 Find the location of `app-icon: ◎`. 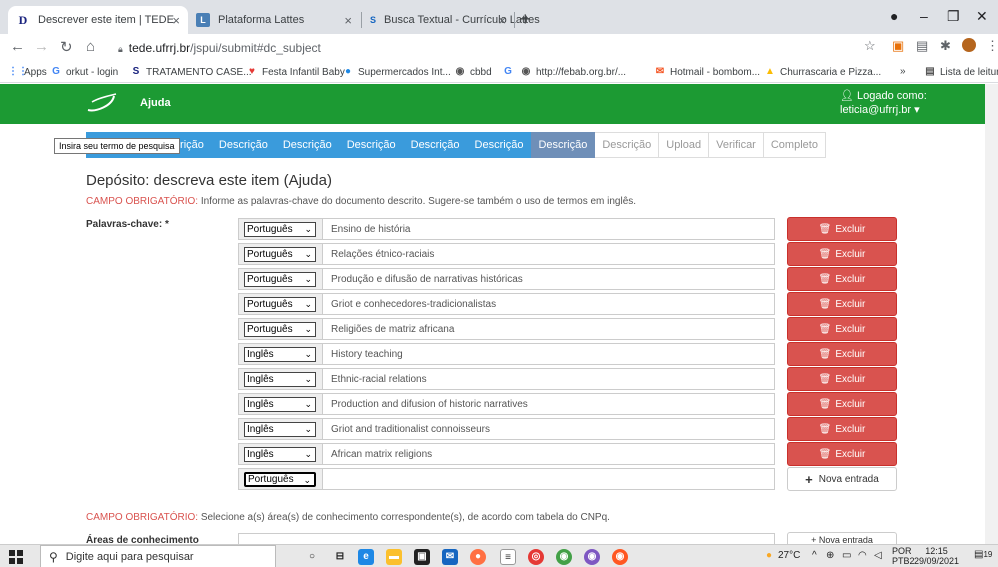

app-icon: ◎ is located at coordinates (536, 557).